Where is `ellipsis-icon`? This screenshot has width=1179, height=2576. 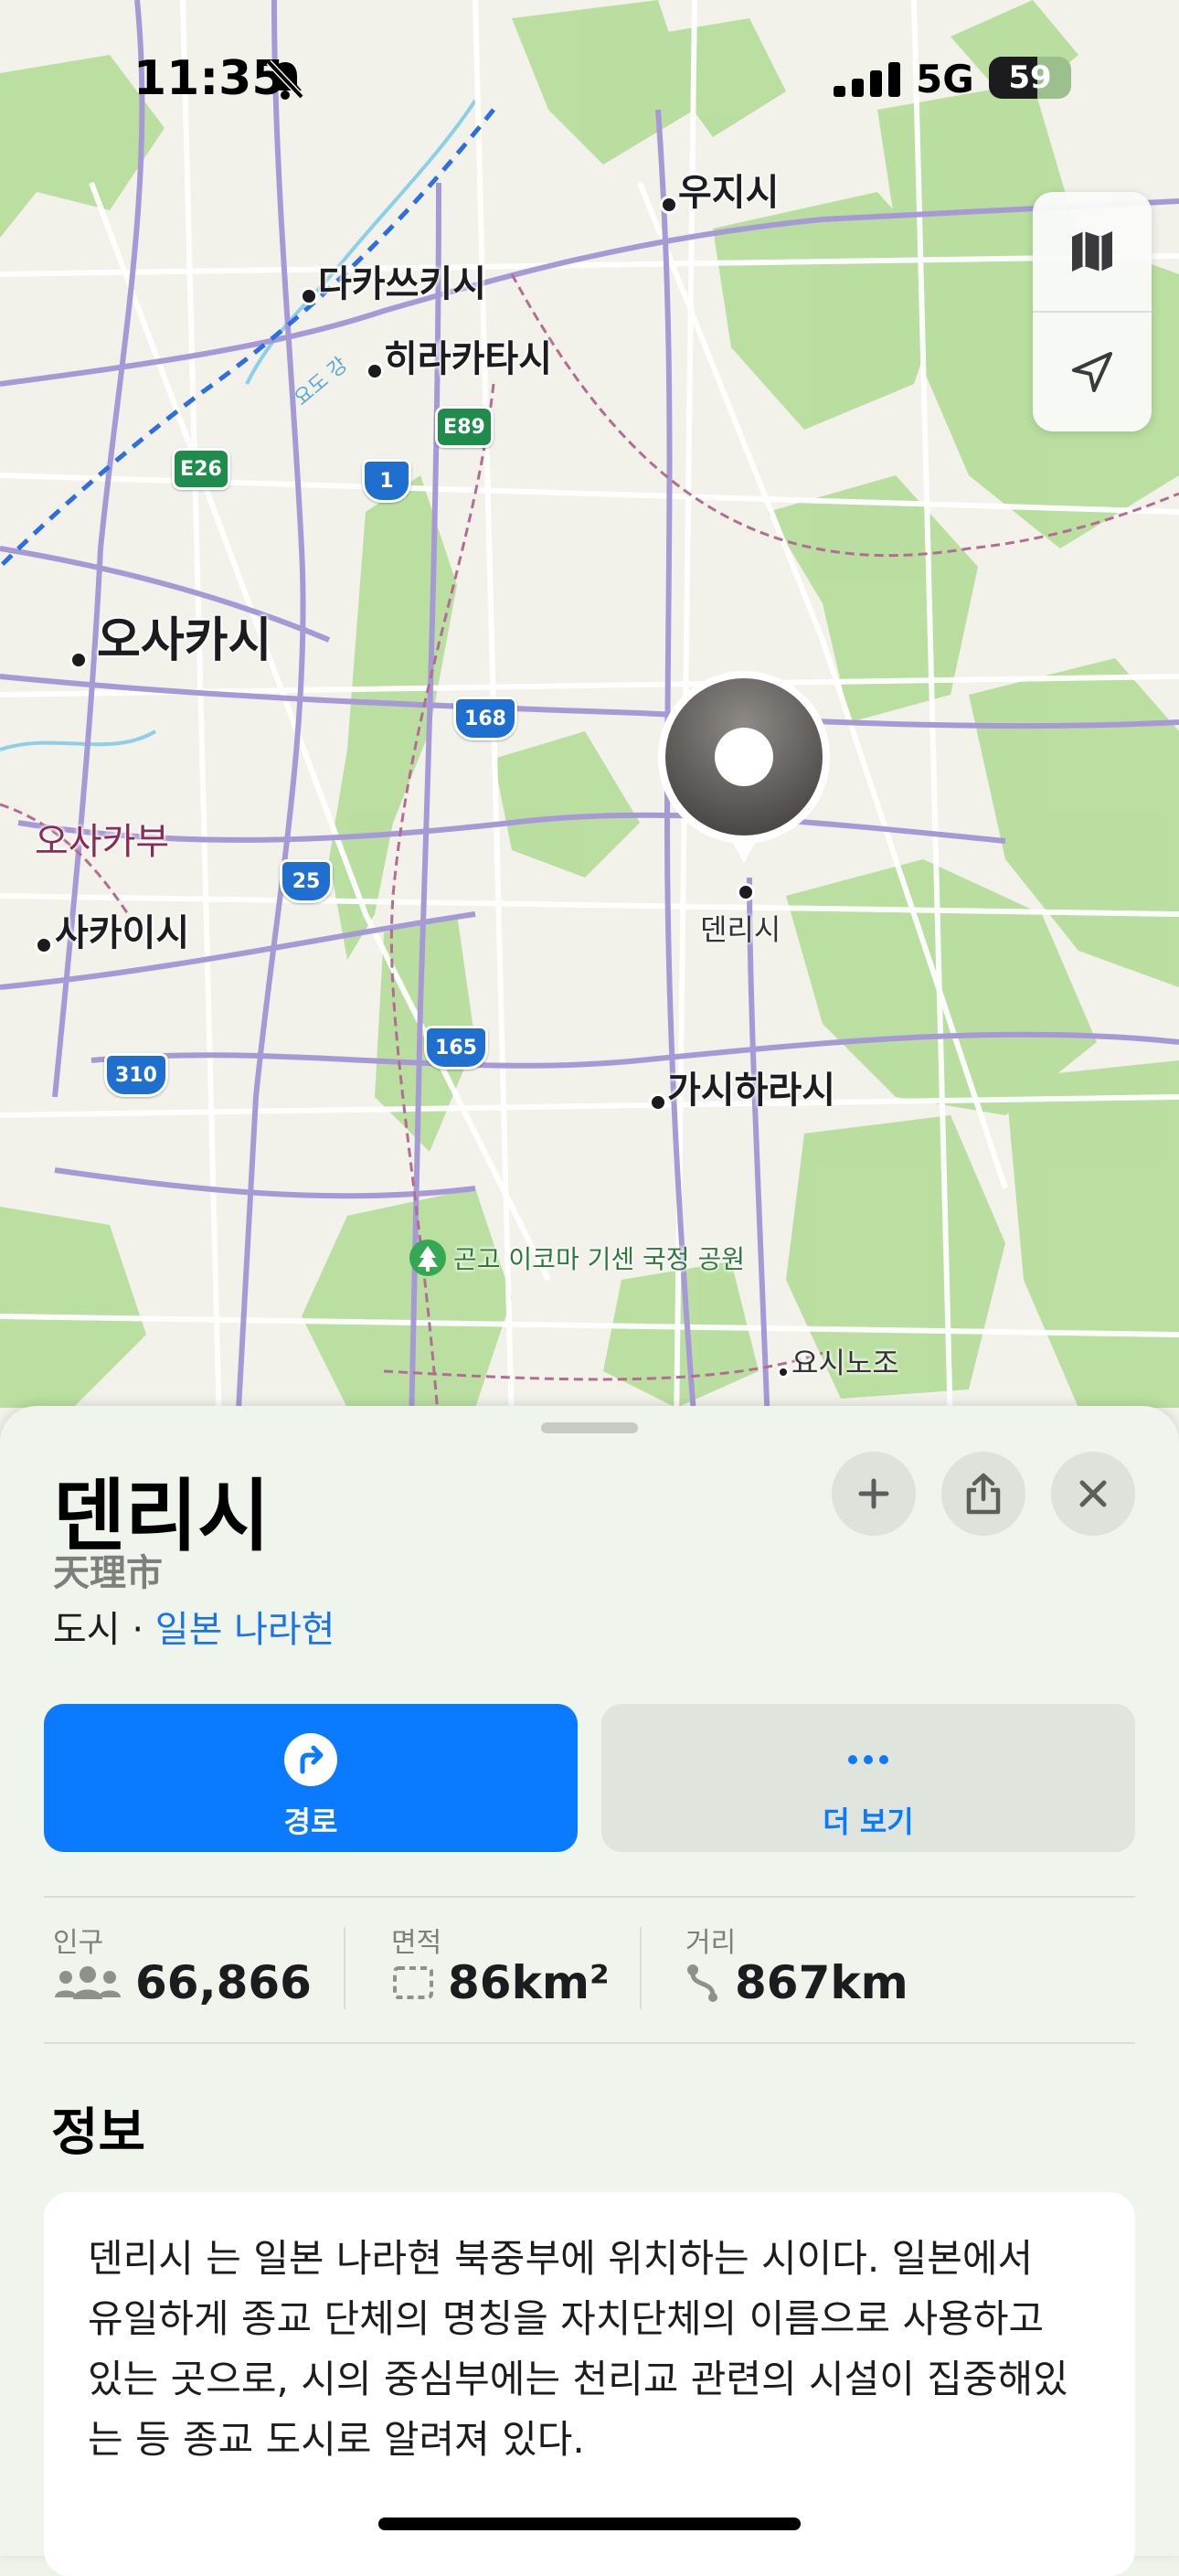
ellipsis-icon is located at coordinates (868, 1759).